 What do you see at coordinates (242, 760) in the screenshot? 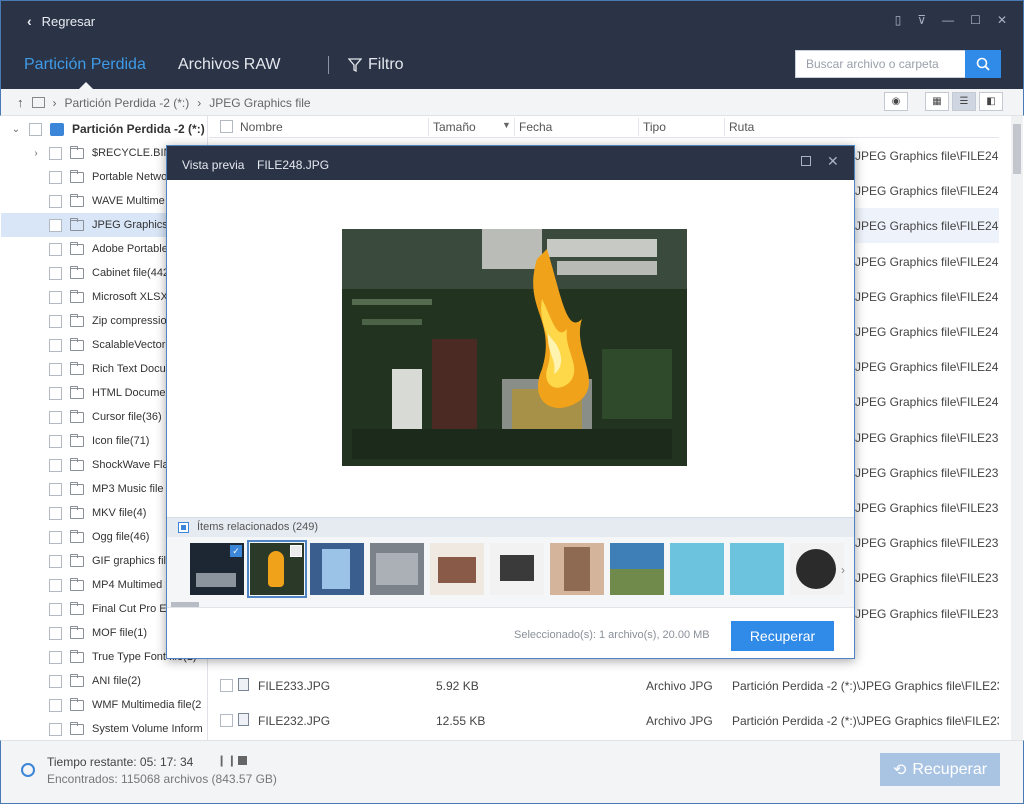
I see `stop-icon` at bounding box center [242, 760].